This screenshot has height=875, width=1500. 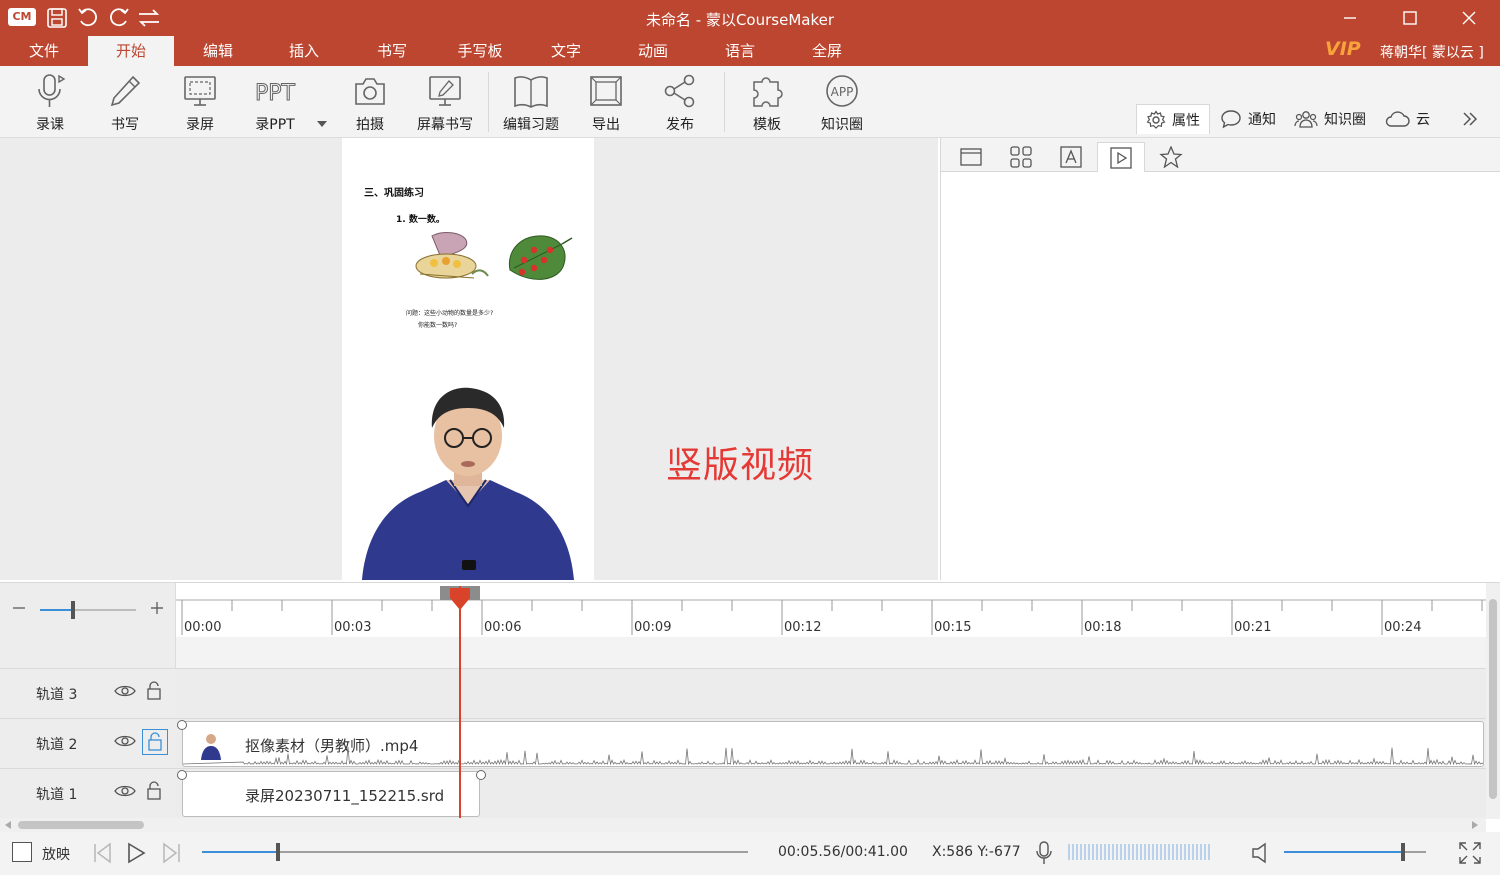 I want to click on capture-button: 拍摄, so click(x=370, y=102).